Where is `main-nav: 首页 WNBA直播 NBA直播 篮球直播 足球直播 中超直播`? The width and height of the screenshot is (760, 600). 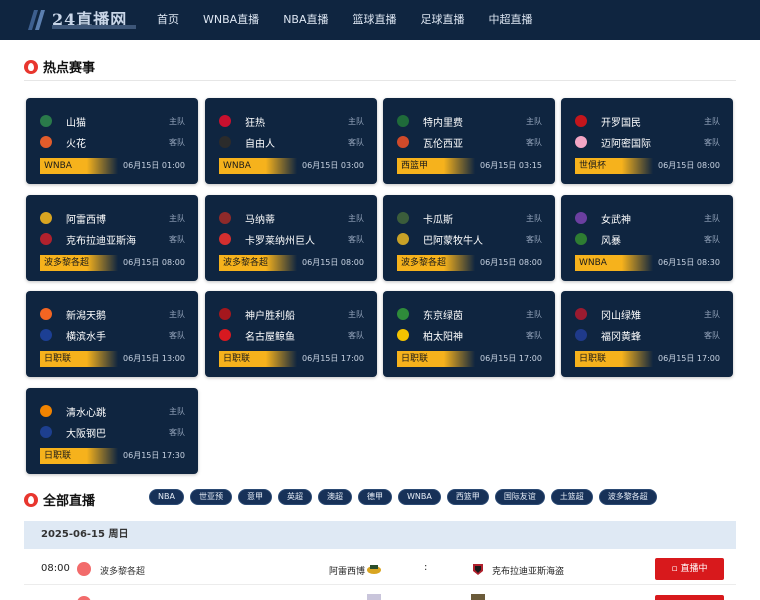
main-nav: 首页 WNBA直播 NBA直播 篮球直播 足球直播 中超直播 is located at coordinates (346, 20).